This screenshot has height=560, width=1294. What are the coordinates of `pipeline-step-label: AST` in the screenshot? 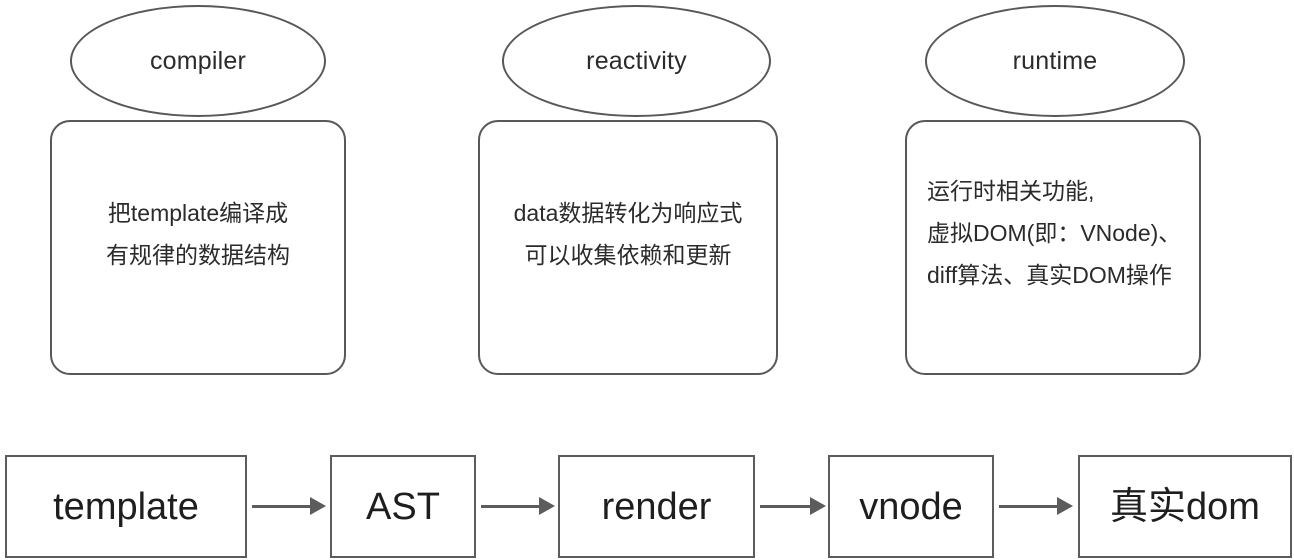 It's located at (403, 506).